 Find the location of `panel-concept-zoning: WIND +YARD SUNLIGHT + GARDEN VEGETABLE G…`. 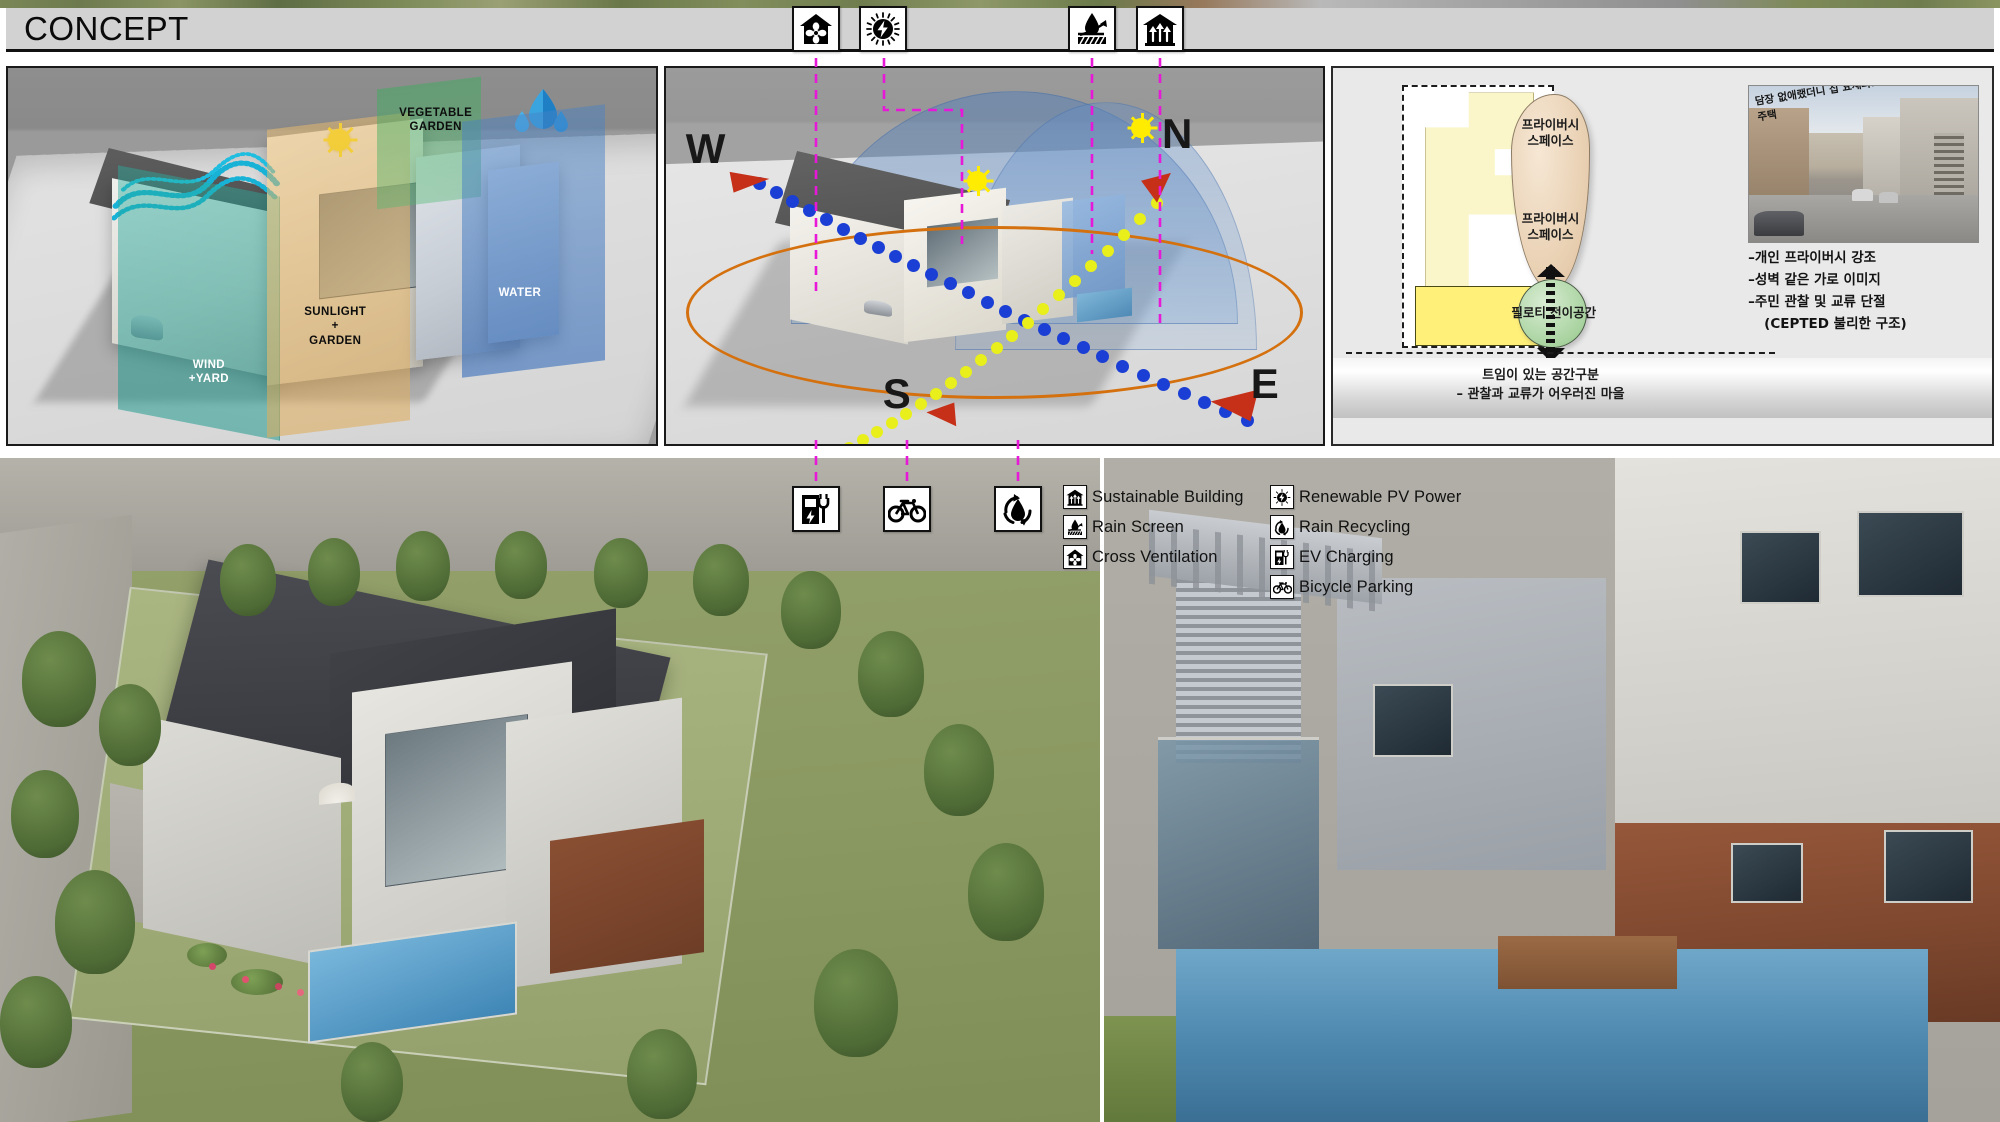

panel-concept-zoning: WIND +YARD SUNLIGHT + GARDEN VEGETABLE G… is located at coordinates (332, 256).